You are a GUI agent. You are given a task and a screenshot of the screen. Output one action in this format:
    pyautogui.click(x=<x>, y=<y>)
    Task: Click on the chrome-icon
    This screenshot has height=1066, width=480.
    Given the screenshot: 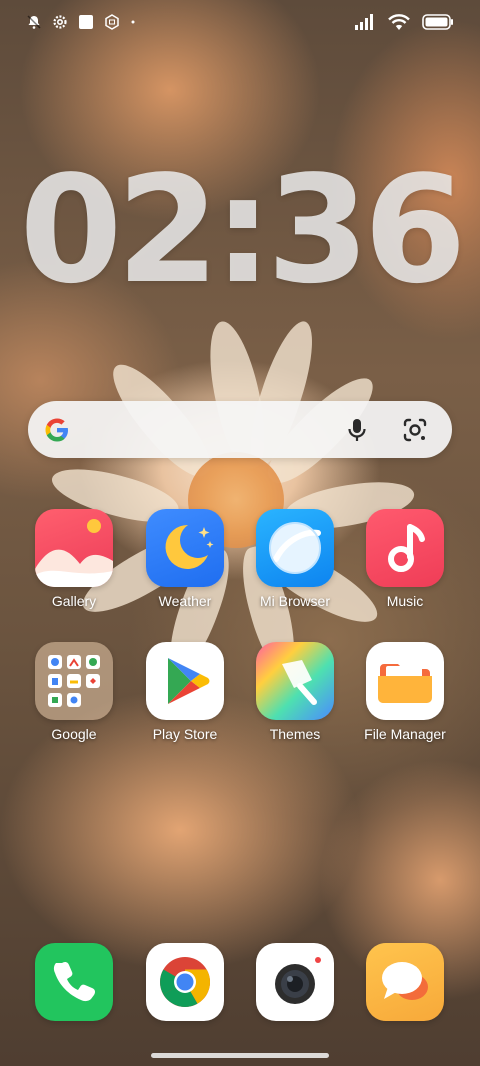 What is the action you would take?
    pyautogui.click(x=185, y=982)
    